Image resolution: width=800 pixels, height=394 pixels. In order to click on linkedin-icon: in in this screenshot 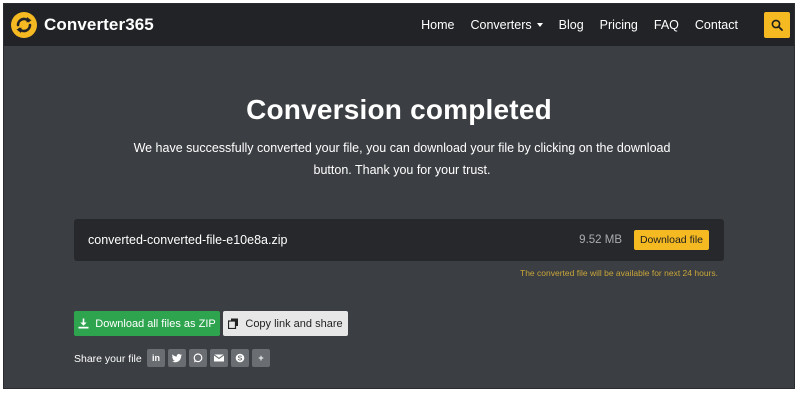, I will do `click(156, 358)`.